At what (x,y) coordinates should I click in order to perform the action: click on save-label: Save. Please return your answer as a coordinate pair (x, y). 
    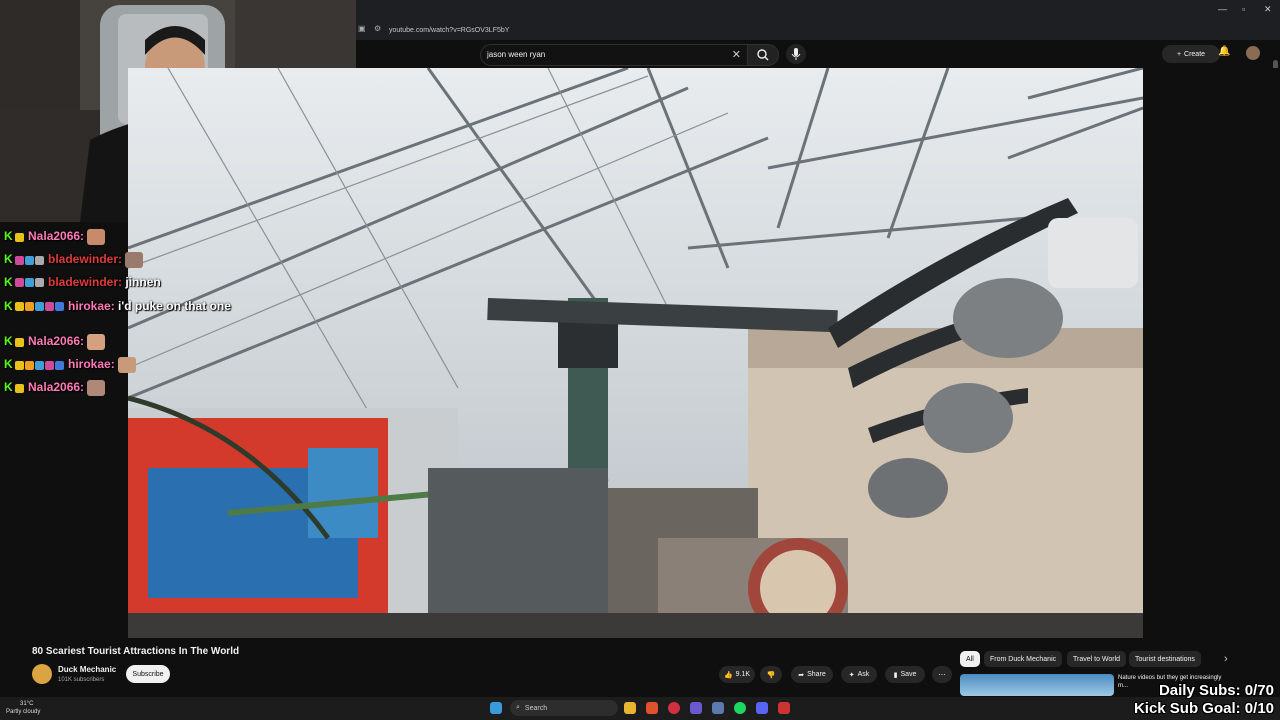
    Looking at the image, I should click on (908, 674).